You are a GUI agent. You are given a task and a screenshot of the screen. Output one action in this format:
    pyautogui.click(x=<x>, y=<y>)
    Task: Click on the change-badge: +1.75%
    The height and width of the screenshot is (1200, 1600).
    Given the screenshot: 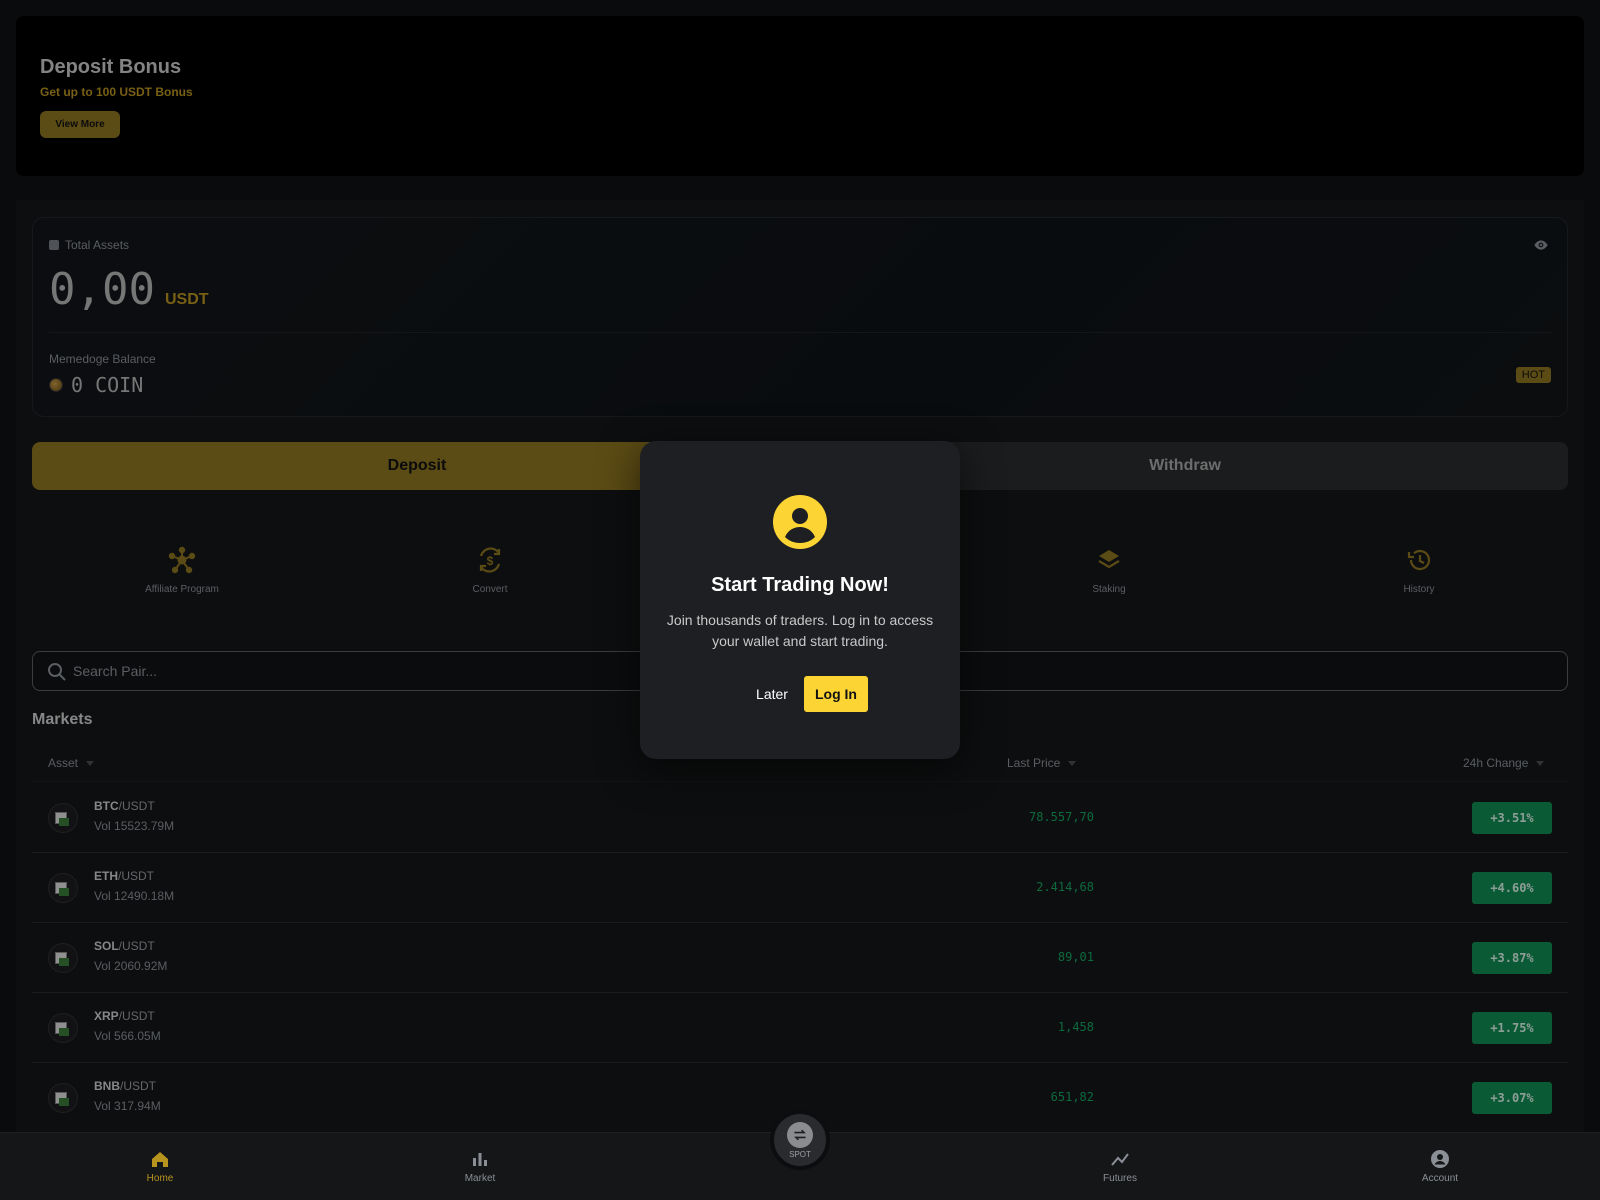 What is the action you would take?
    pyautogui.click(x=1512, y=1028)
    